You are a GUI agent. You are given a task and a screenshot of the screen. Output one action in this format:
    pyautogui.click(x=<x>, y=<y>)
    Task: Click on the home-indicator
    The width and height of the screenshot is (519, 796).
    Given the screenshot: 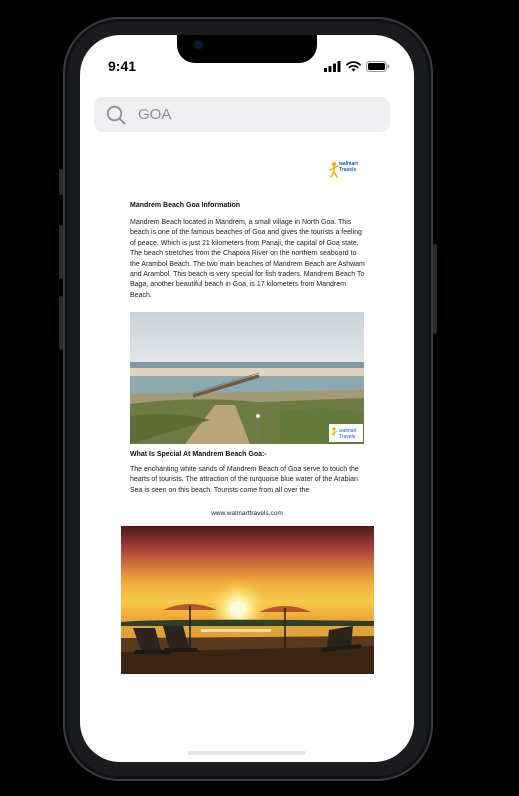 What is the action you would take?
    pyautogui.click(x=247, y=753)
    